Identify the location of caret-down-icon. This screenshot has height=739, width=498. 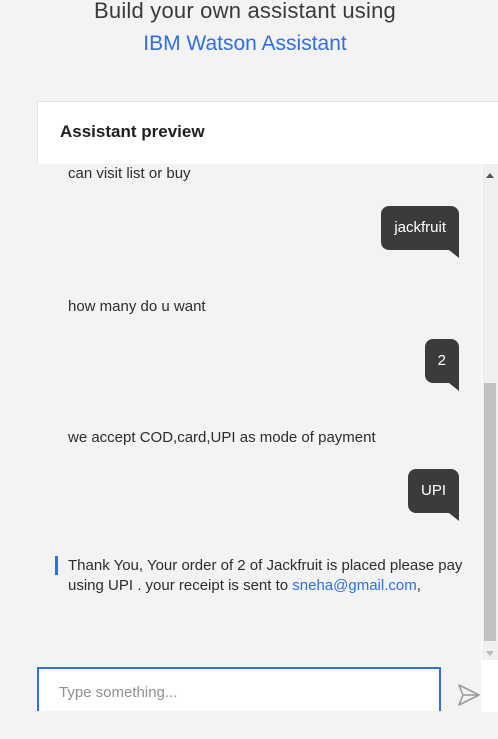
(490, 653).